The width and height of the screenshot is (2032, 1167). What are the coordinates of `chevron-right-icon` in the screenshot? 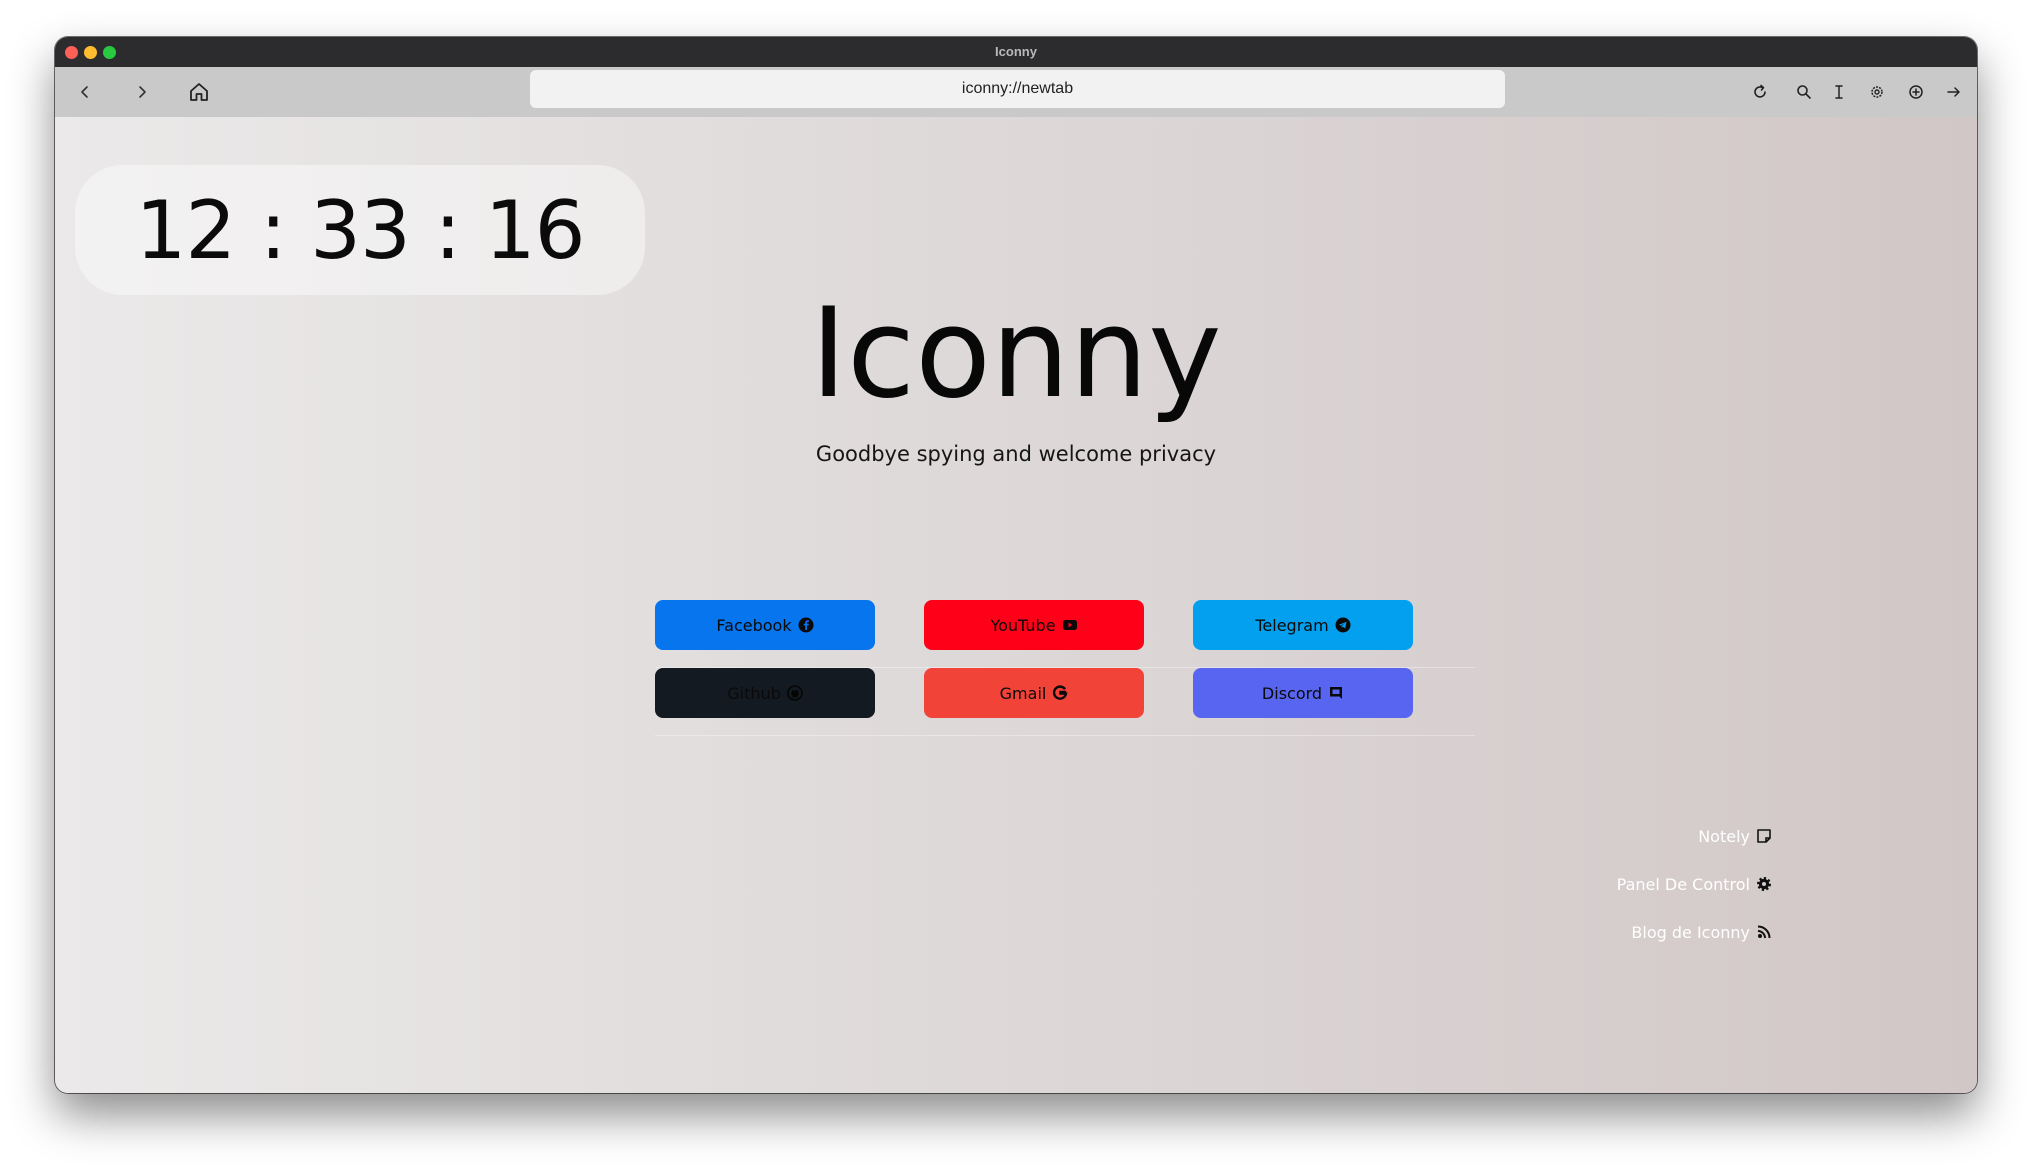 It's located at (142, 92).